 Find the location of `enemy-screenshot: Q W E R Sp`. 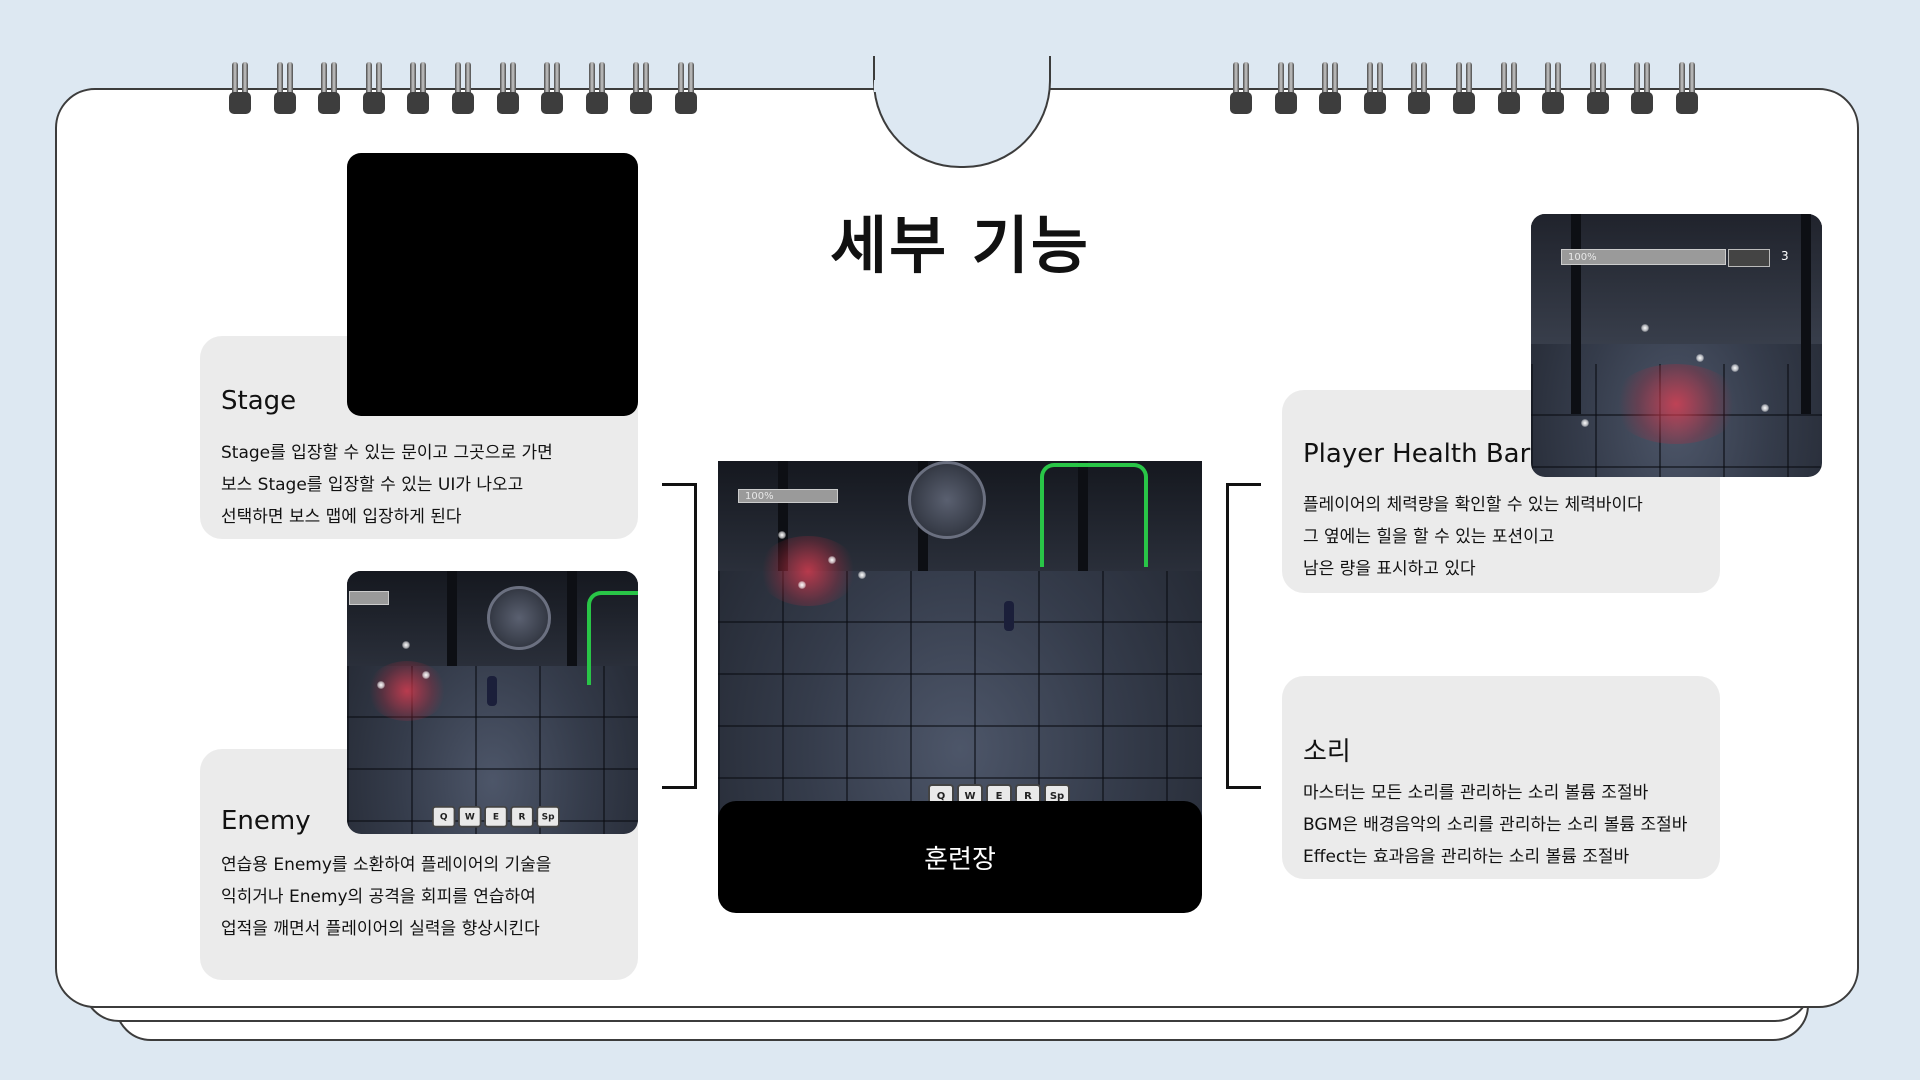

enemy-screenshot: Q W E R Sp is located at coordinates (492, 702).